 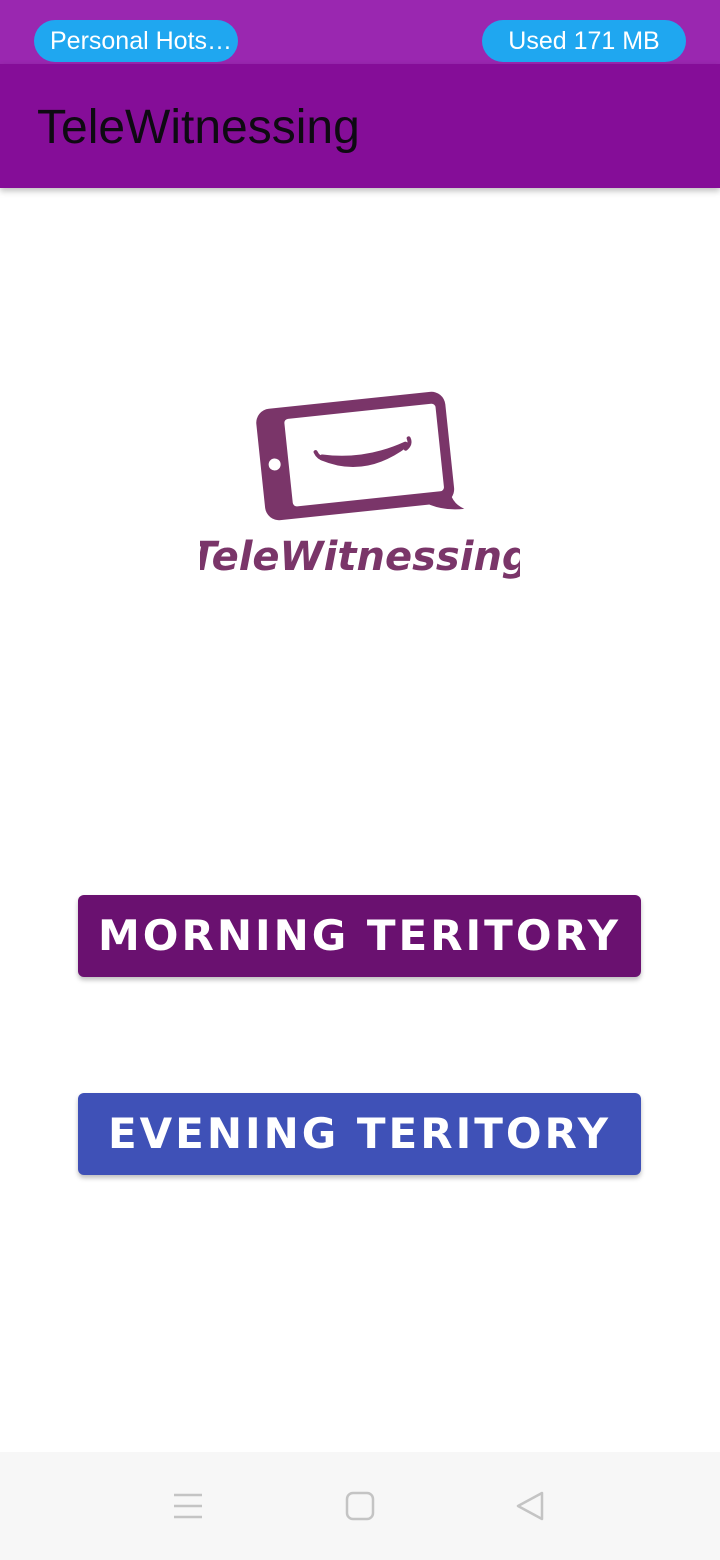 What do you see at coordinates (188, 1506) in the screenshot?
I see `menu-icon` at bounding box center [188, 1506].